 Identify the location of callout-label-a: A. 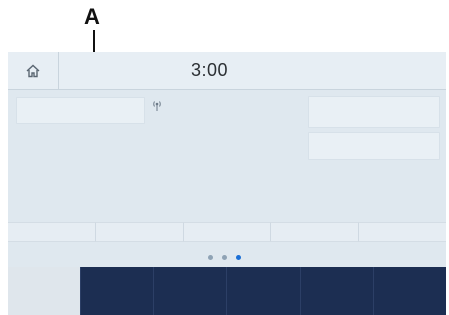
(92, 16).